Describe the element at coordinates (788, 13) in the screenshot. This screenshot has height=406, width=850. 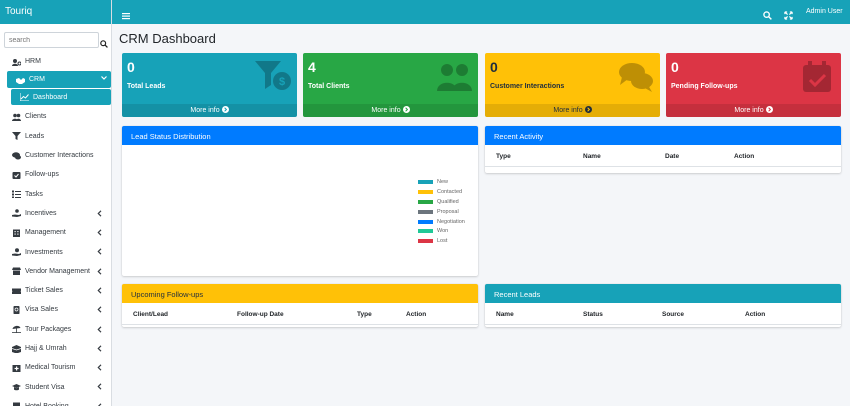
I see `fullscreen-icon` at that location.